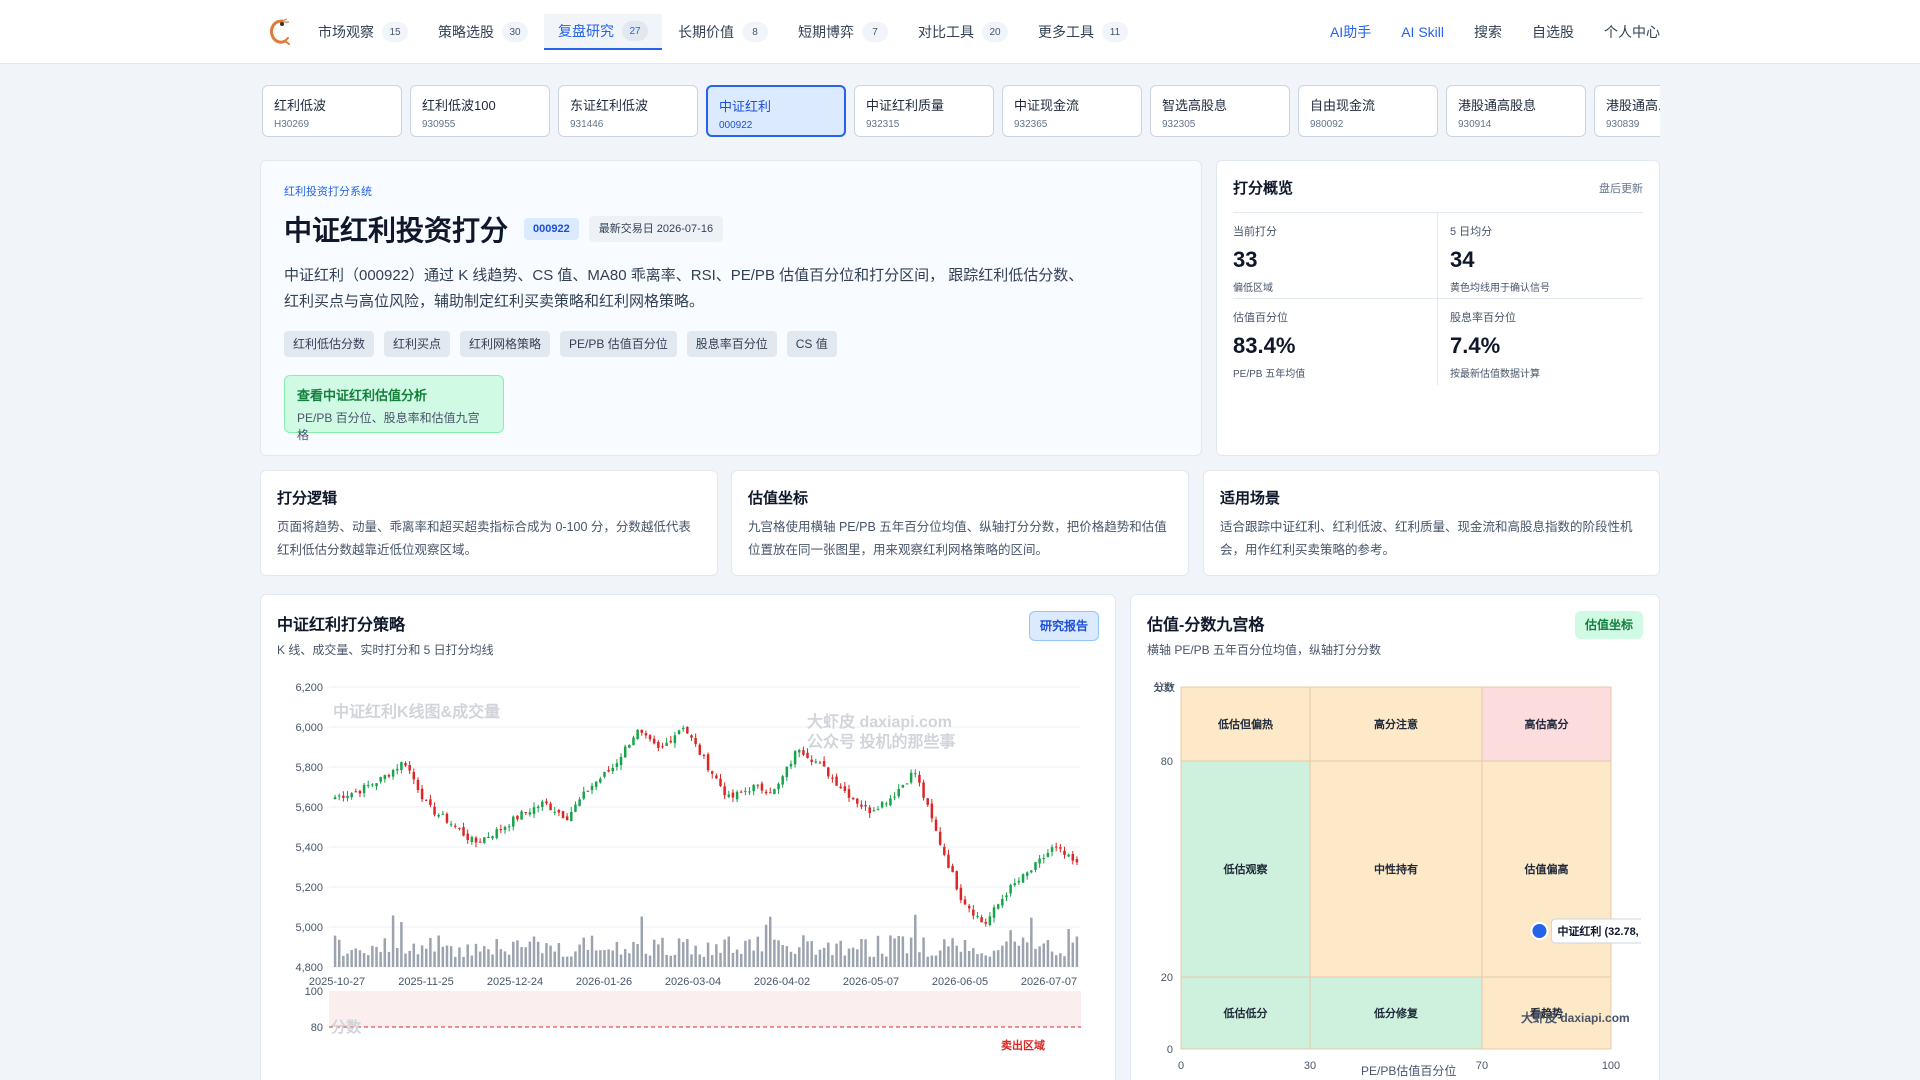 The height and width of the screenshot is (1080, 1920). Describe the element at coordinates (1063, 626) in the screenshot. I see `research-report-button: 研究报告` at that location.